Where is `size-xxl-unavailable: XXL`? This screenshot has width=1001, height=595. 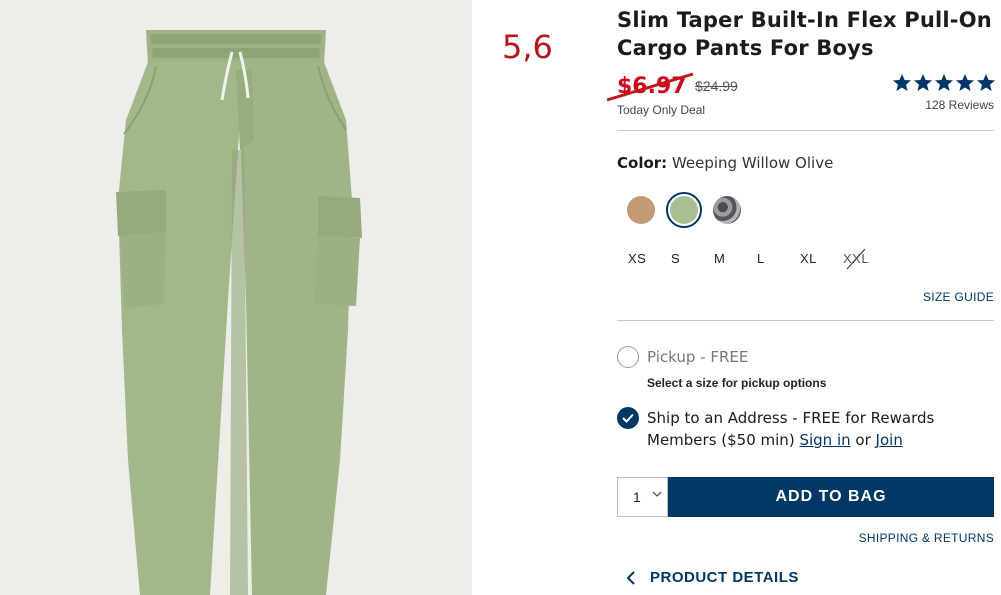 size-xxl-unavailable: XXL is located at coordinates (858, 259).